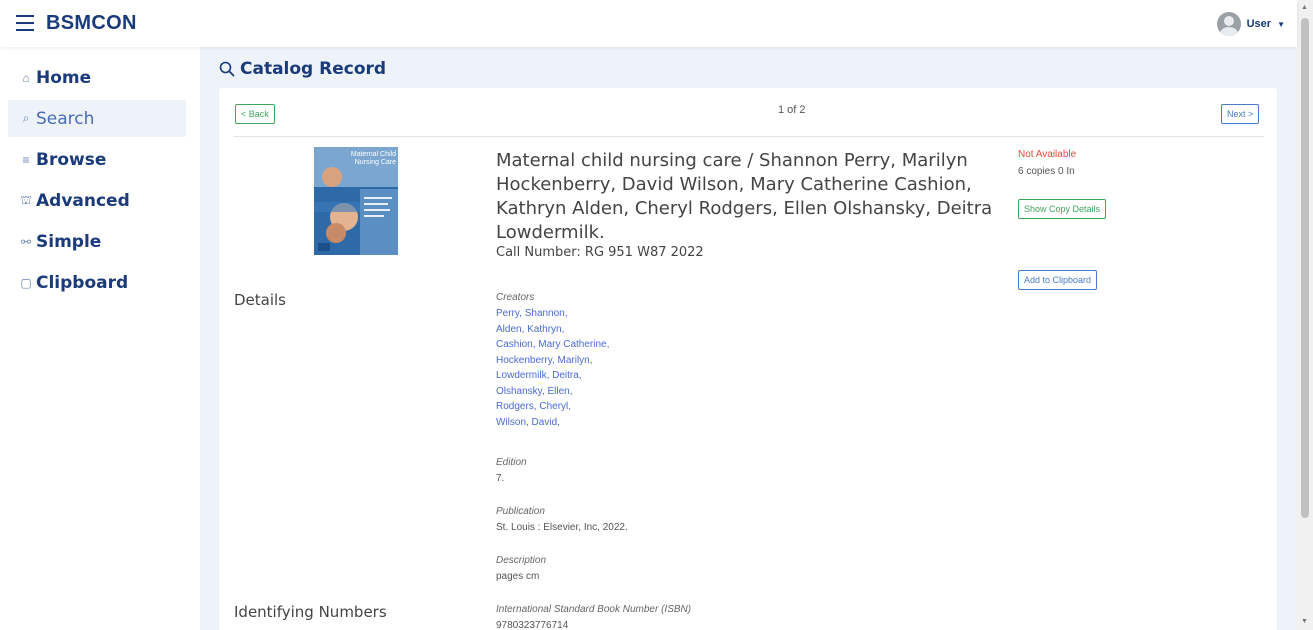 The height and width of the screenshot is (630, 1313). Describe the element at coordinates (552, 376) in the screenshot. I see `creator-link: Lowdermilk, Deitra,` at that location.